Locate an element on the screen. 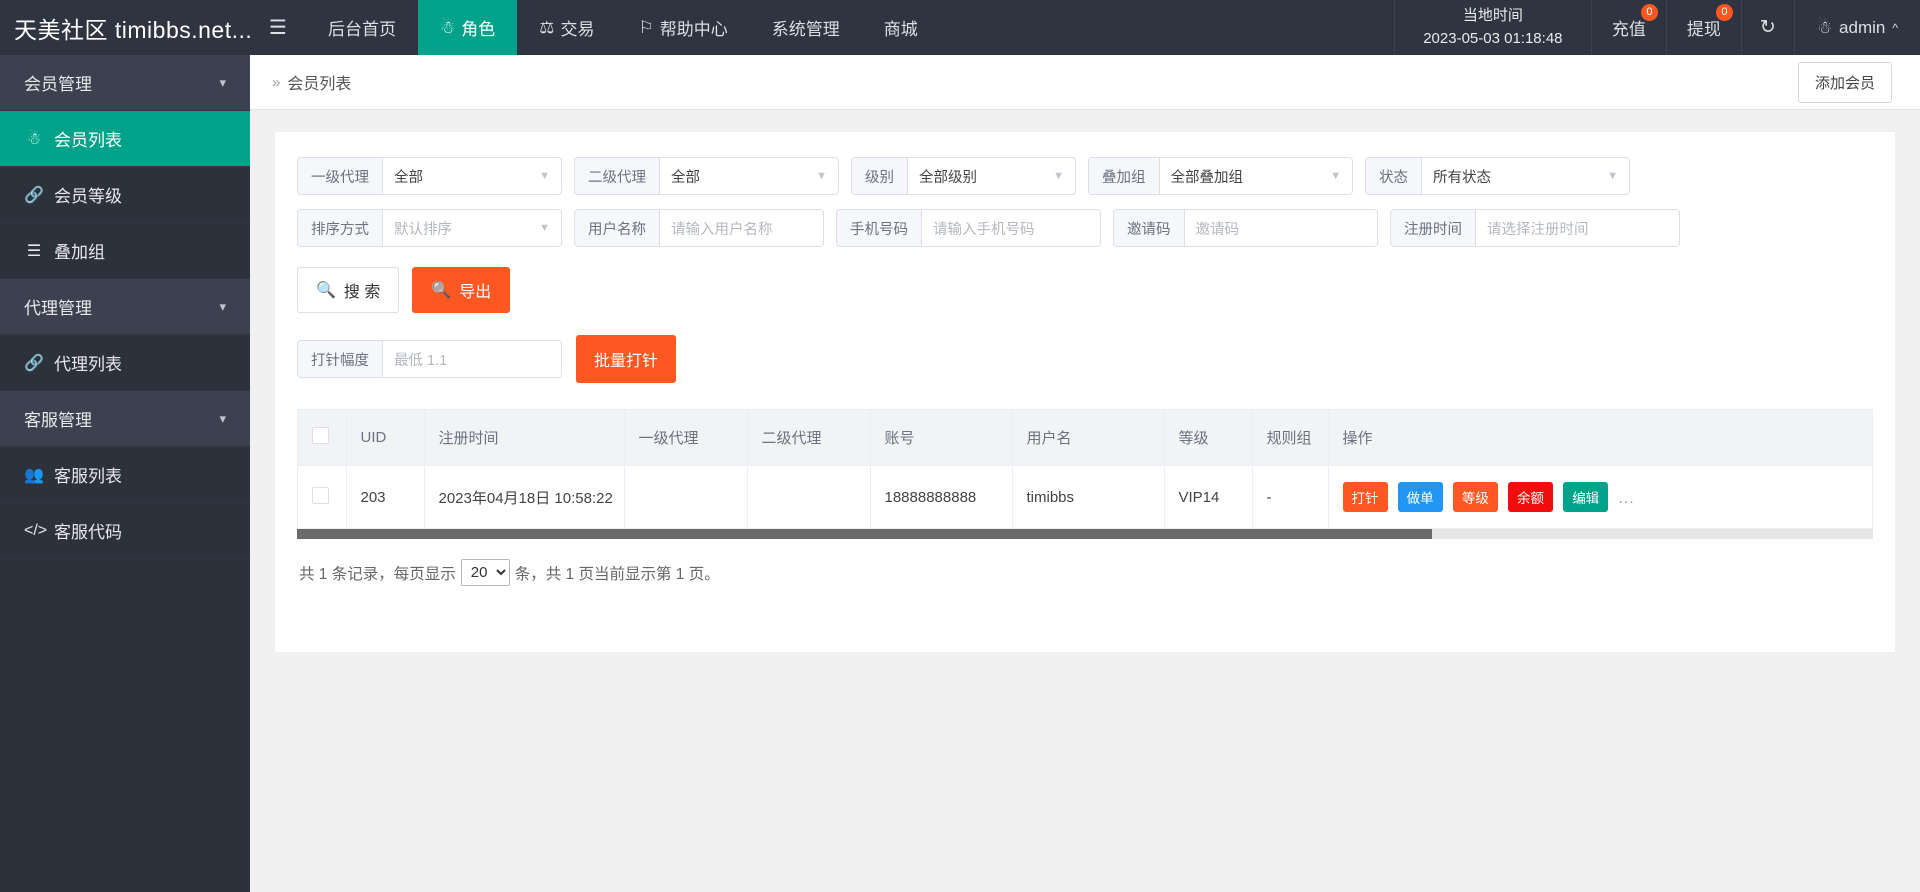 The image size is (1920, 892). filter-reg-time: 注册时间 请选择注册时间 is located at coordinates (1535, 228).